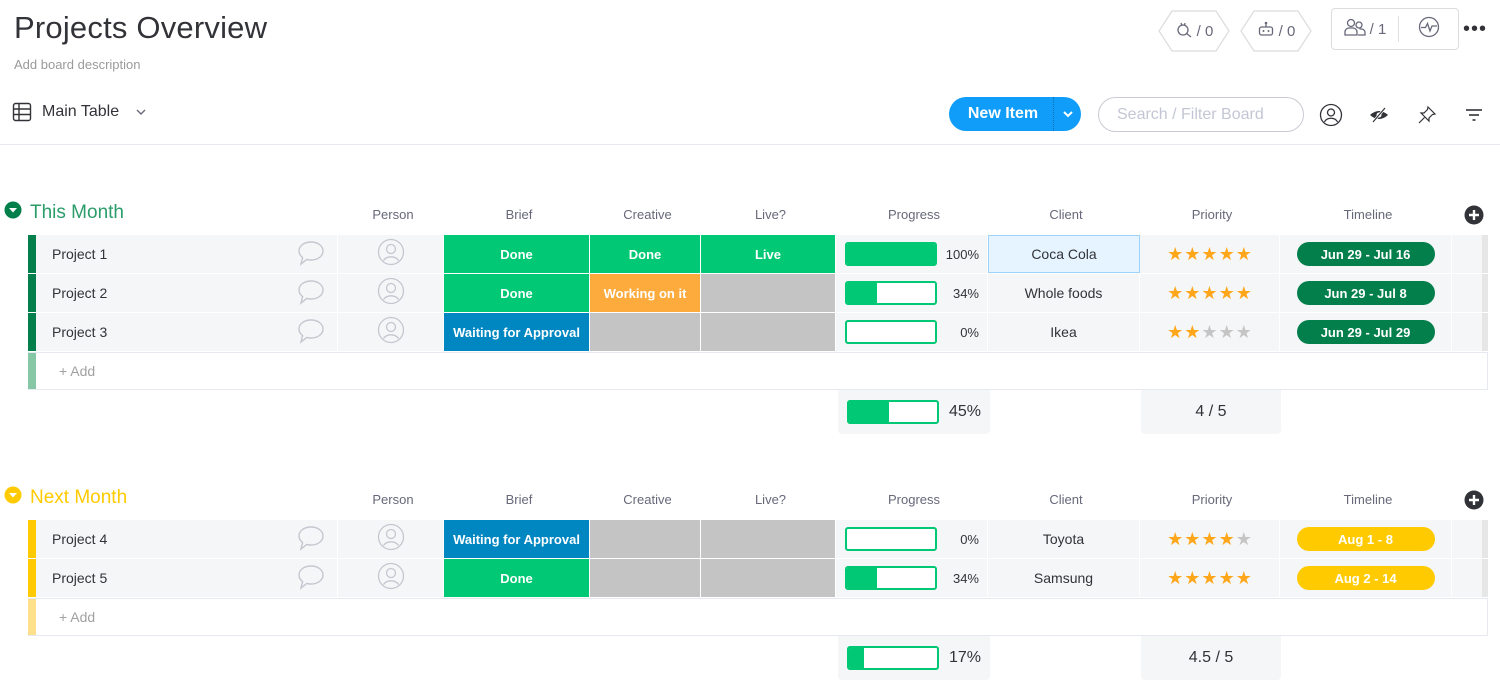 The width and height of the screenshot is (1500, 686). What do you see at coordinates (1064, 293) in the screenshot?
I see `client-cell: Whole foods` at bounding box center [1064, 293].